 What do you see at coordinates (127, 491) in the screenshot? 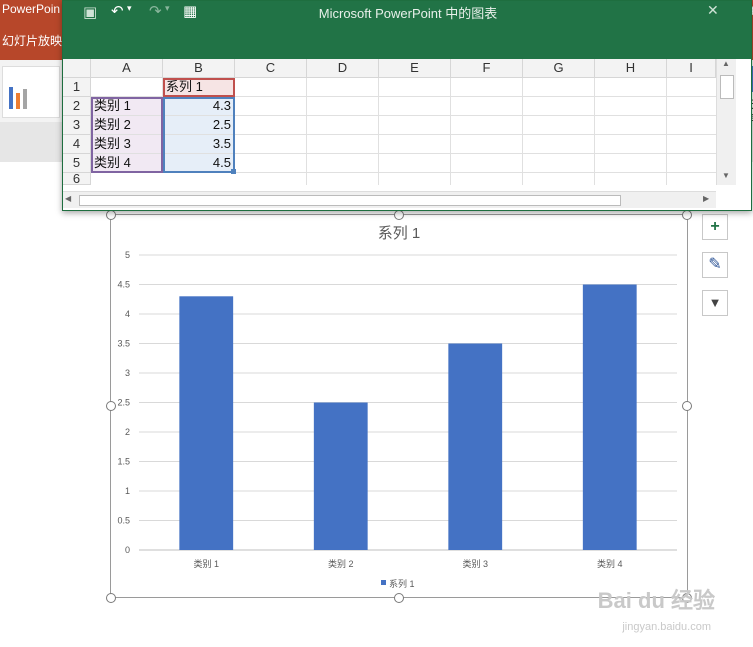
I see `y-tick-label: 1` at bounding box center [127, 491].